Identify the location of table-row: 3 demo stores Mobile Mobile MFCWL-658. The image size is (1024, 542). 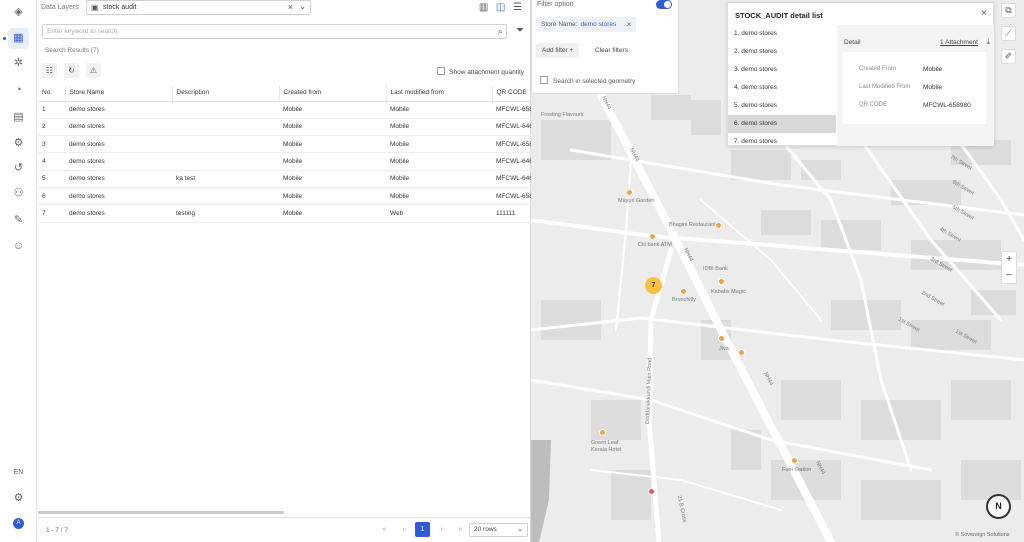
(284, 144).